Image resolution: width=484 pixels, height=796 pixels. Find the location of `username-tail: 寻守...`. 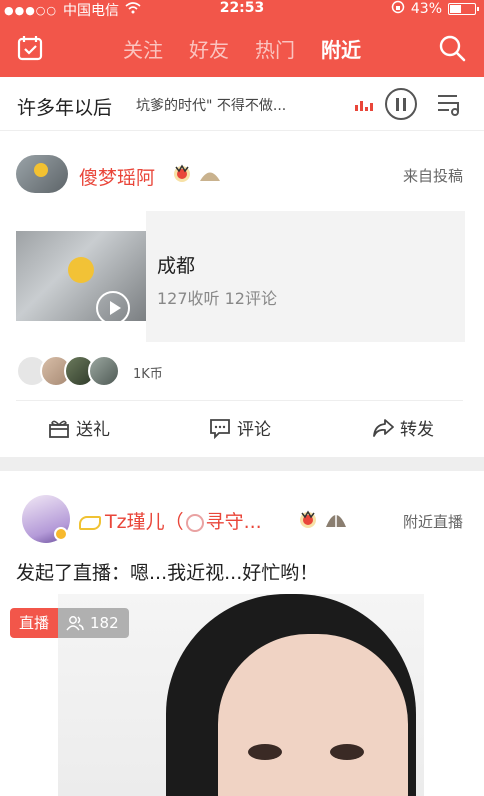

username-tail: 寻守... is located at coordinates (233, 522).